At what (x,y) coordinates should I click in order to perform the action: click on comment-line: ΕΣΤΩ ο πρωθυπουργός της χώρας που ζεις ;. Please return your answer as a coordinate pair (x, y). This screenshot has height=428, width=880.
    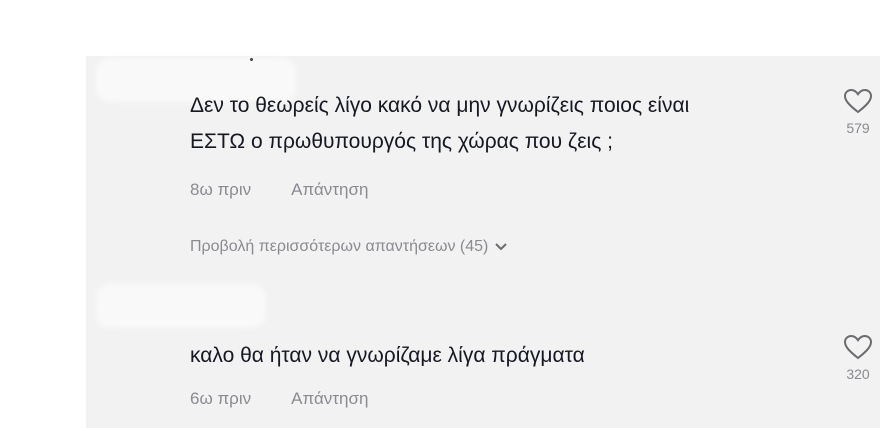
    Looking at the image, I should click on (402, 141).